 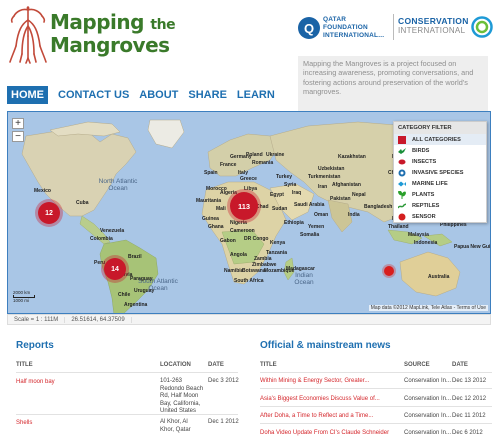 What do you see at coordinates (93, 95) in the screenshot?
I see `nav-contact-us: CONTACT US` at bounding box center [93, 95].